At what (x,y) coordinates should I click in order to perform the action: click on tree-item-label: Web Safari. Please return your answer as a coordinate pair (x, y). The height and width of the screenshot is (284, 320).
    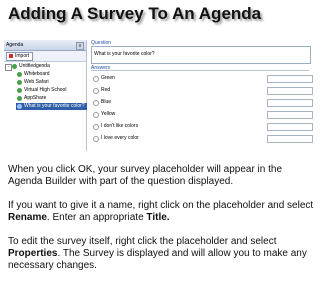
    Looking at the image, I should click on (36, 82).